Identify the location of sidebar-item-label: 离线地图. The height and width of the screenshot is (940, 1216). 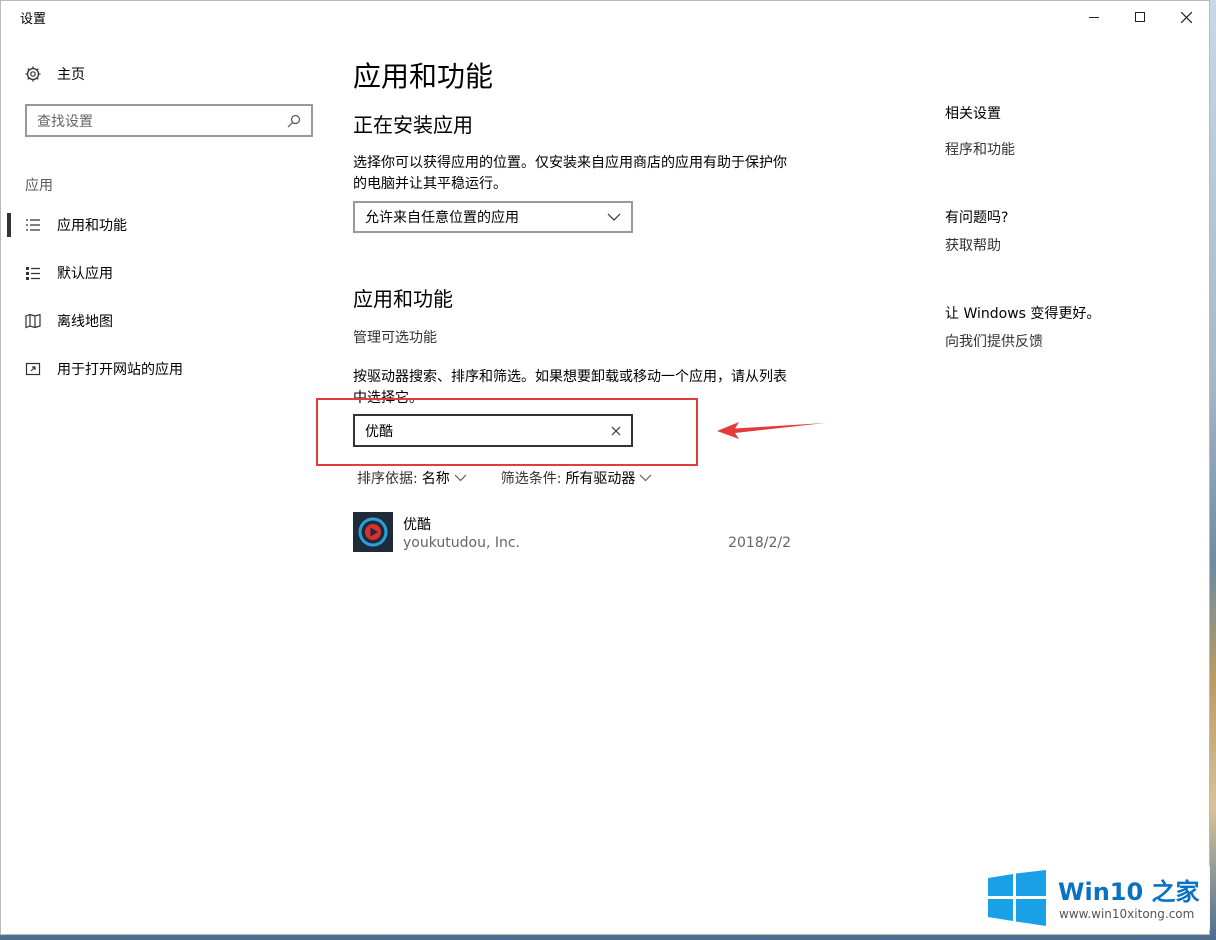
(85, 322).